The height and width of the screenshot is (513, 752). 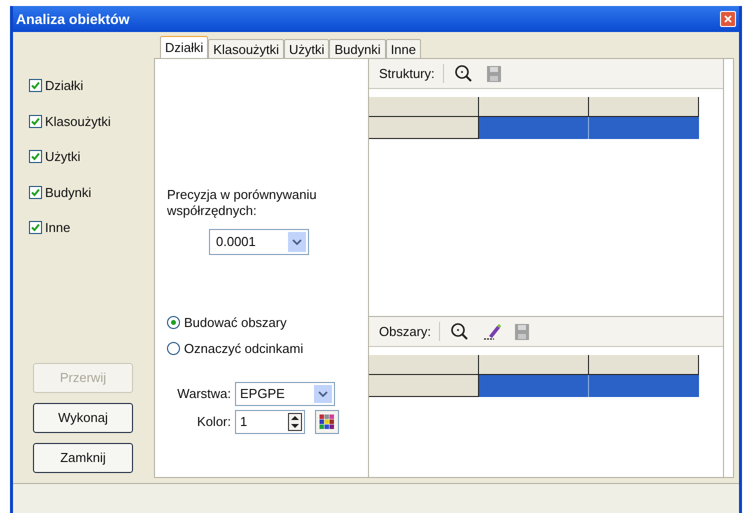 I want to click on tab: Budynki, so click(x=357, y=48).